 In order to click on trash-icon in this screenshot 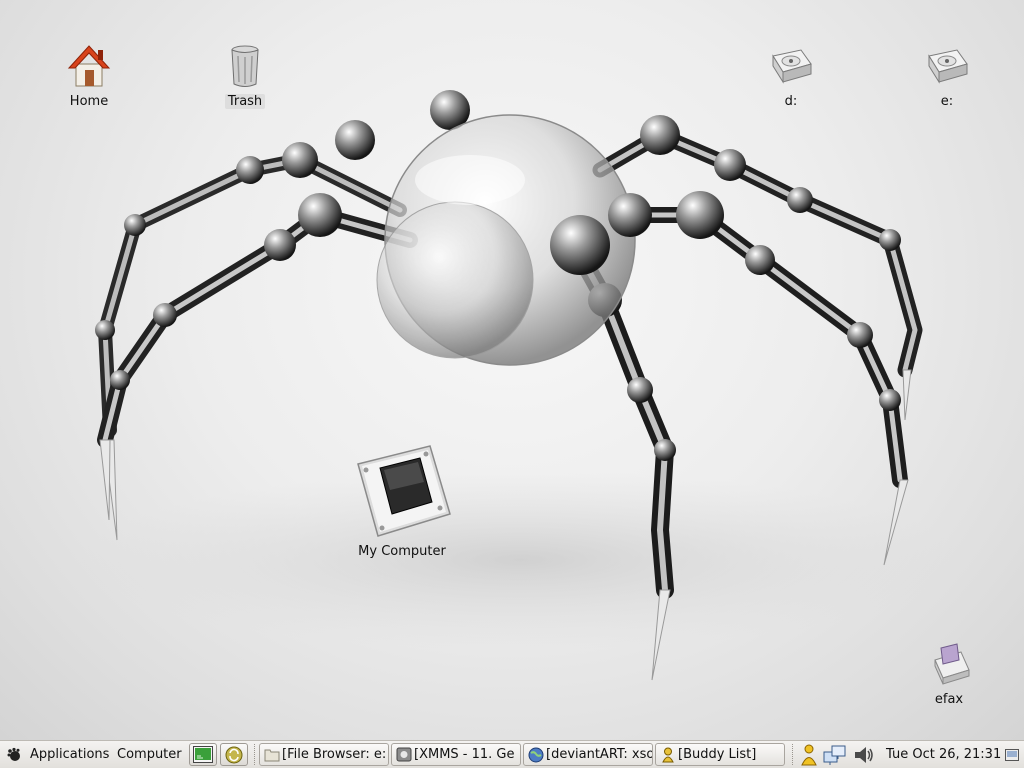, I will do `click(245, 66)`.